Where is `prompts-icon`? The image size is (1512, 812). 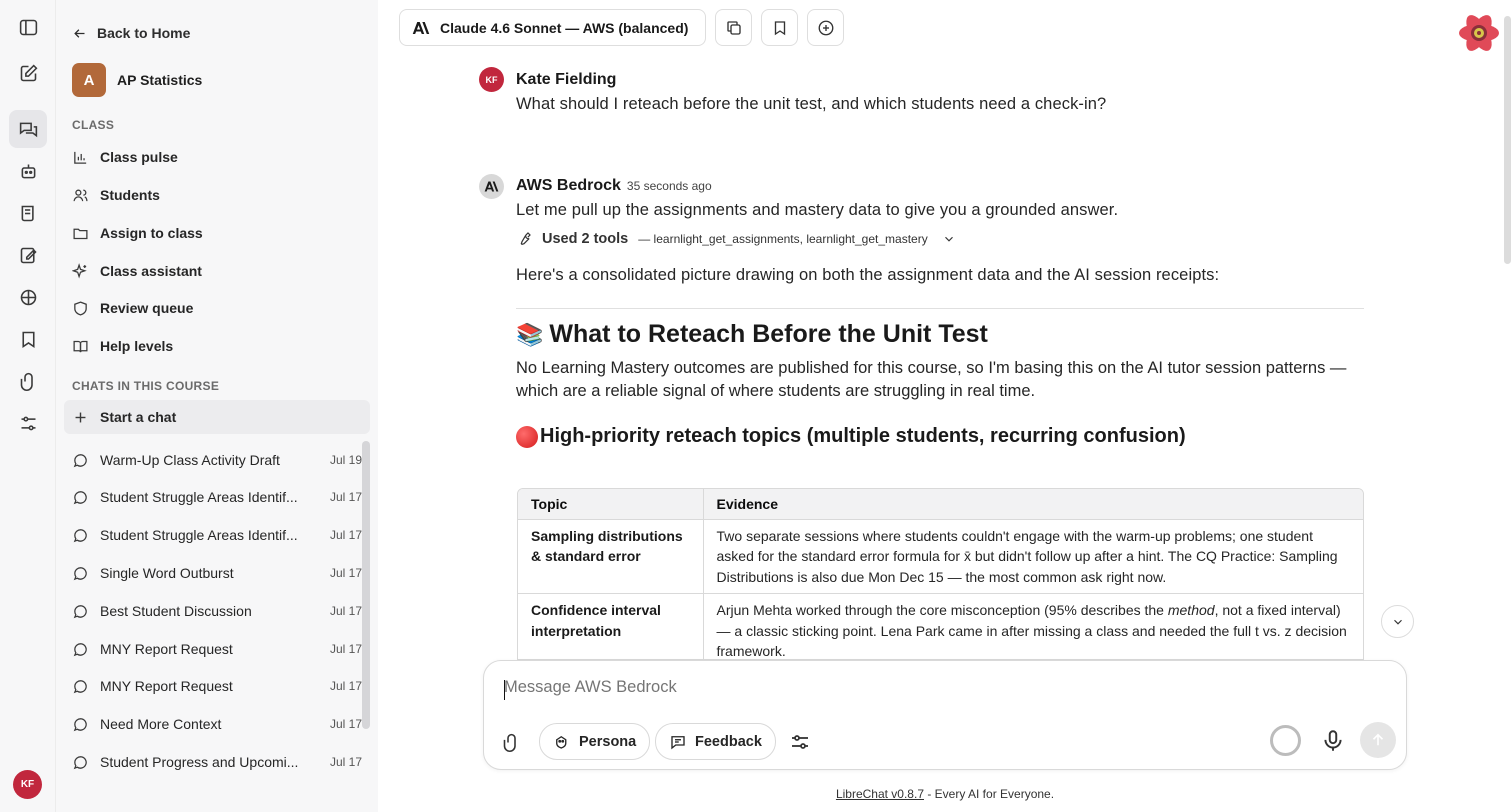
prompts-icon is located at coordinates (28, 213).